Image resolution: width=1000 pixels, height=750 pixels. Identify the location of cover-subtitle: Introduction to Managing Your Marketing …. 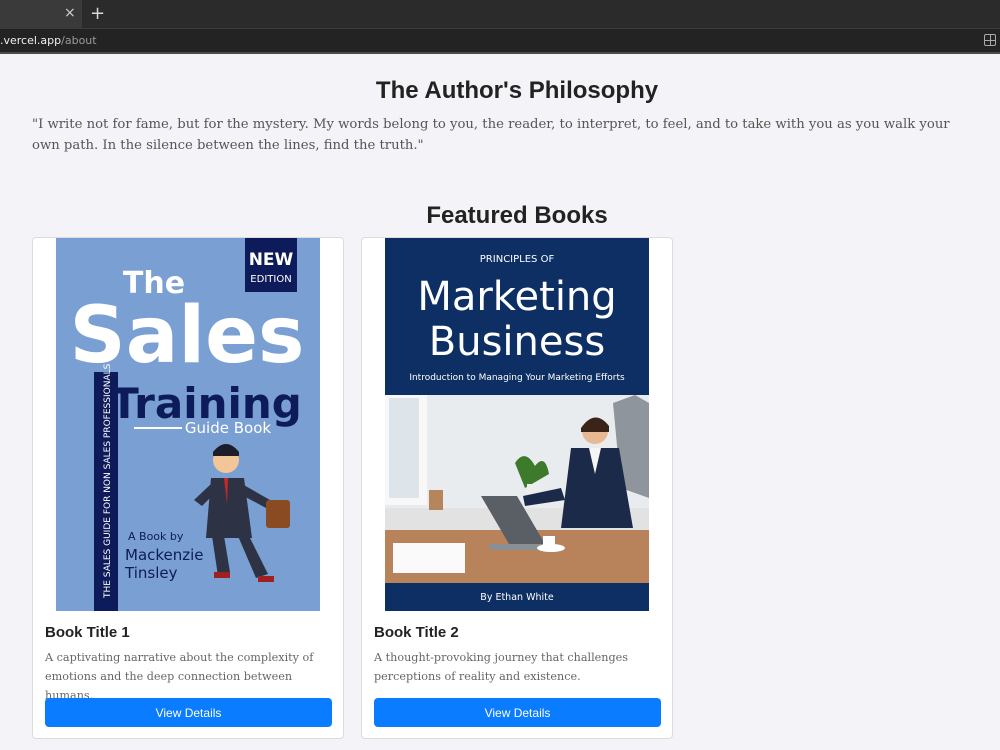
(517, 378).